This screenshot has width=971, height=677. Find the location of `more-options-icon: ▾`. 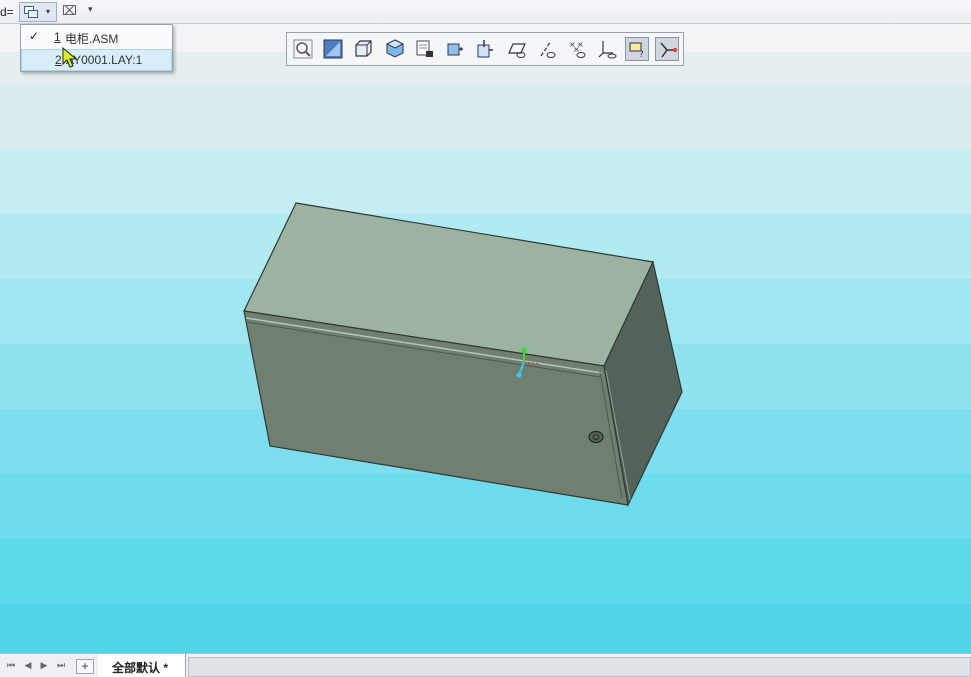

more-options-icon: ▾ is located at coordinates (94, 11).